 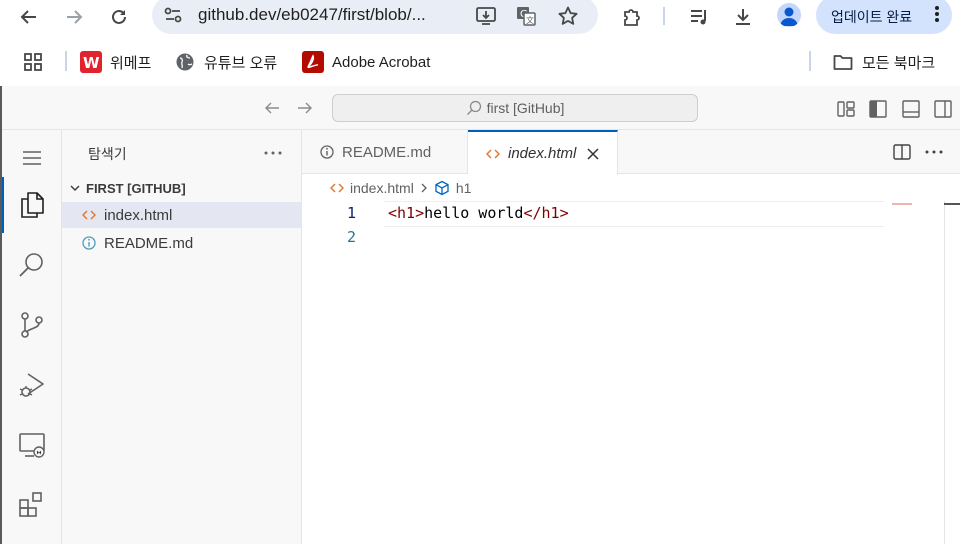 I want to click on svg-text: W, so click(x=91, y=63).